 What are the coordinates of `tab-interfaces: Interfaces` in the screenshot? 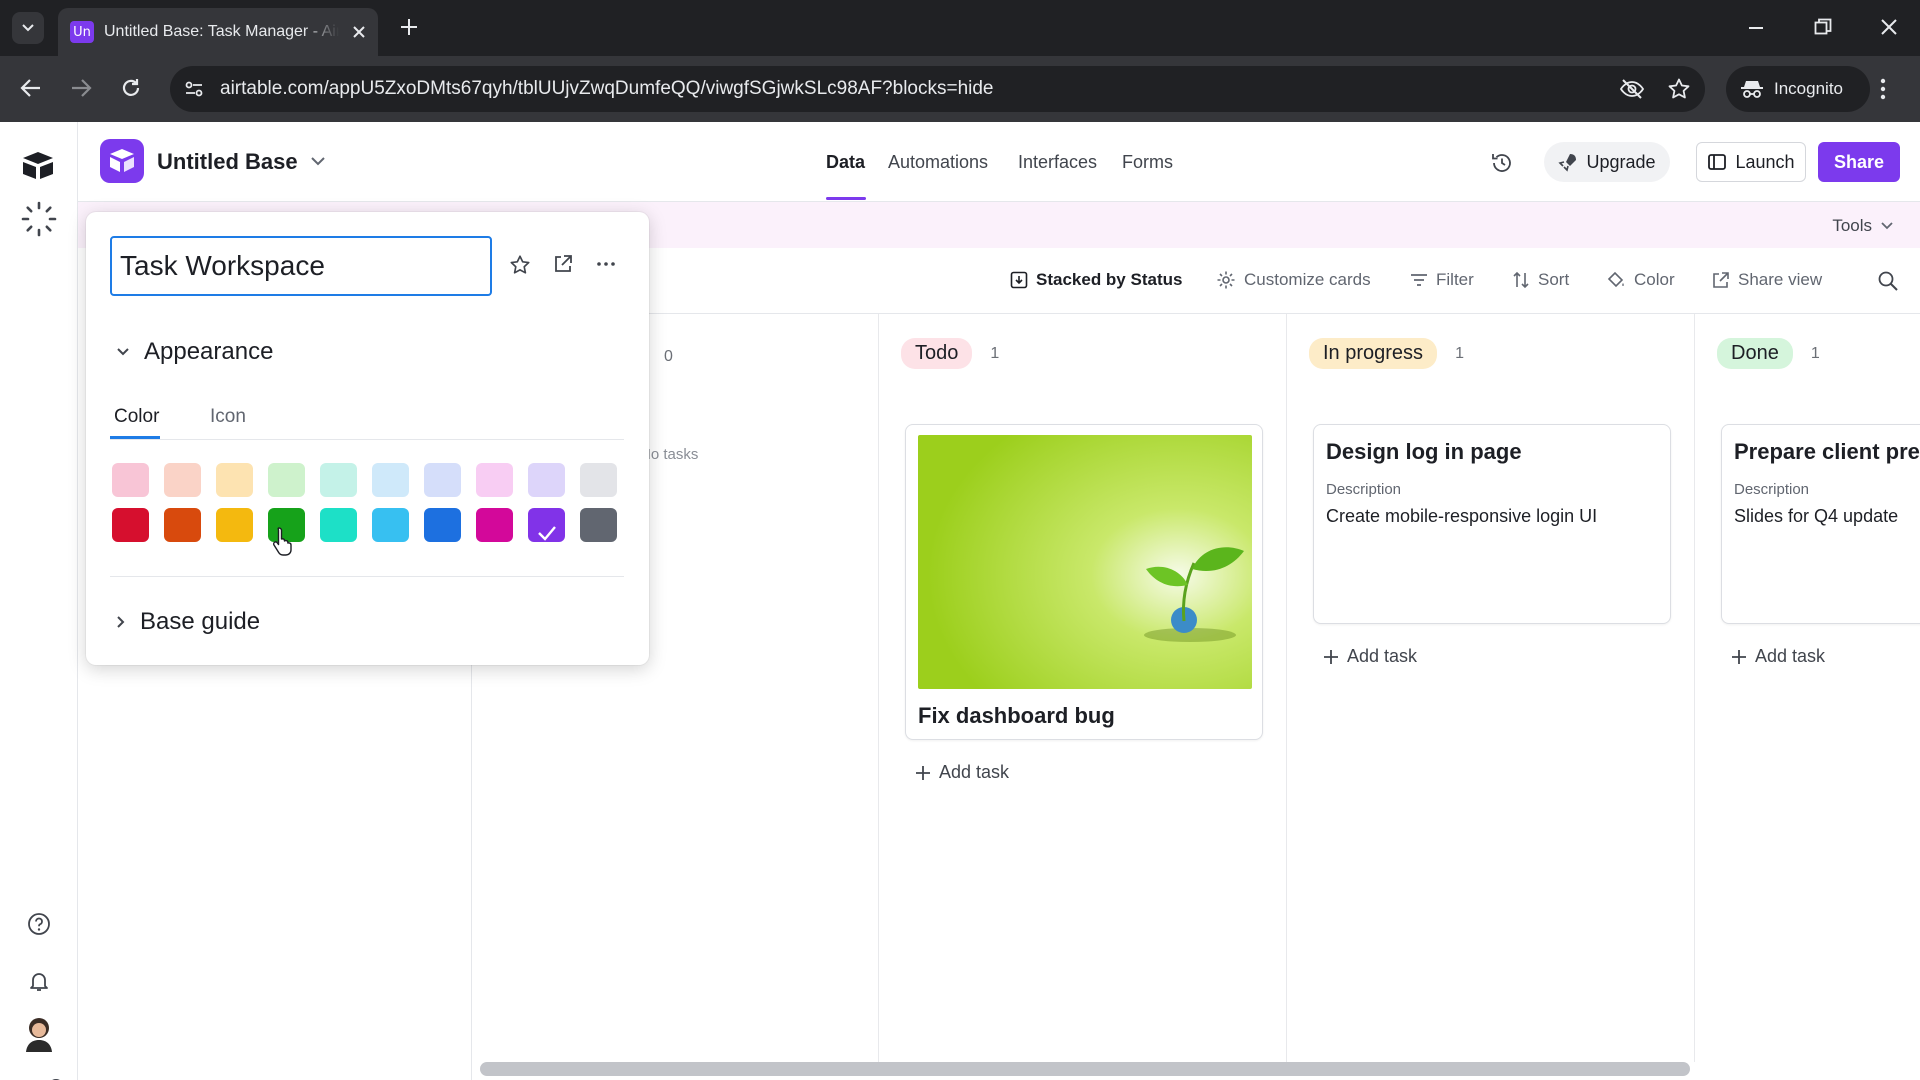 It's located at (1057, 162).